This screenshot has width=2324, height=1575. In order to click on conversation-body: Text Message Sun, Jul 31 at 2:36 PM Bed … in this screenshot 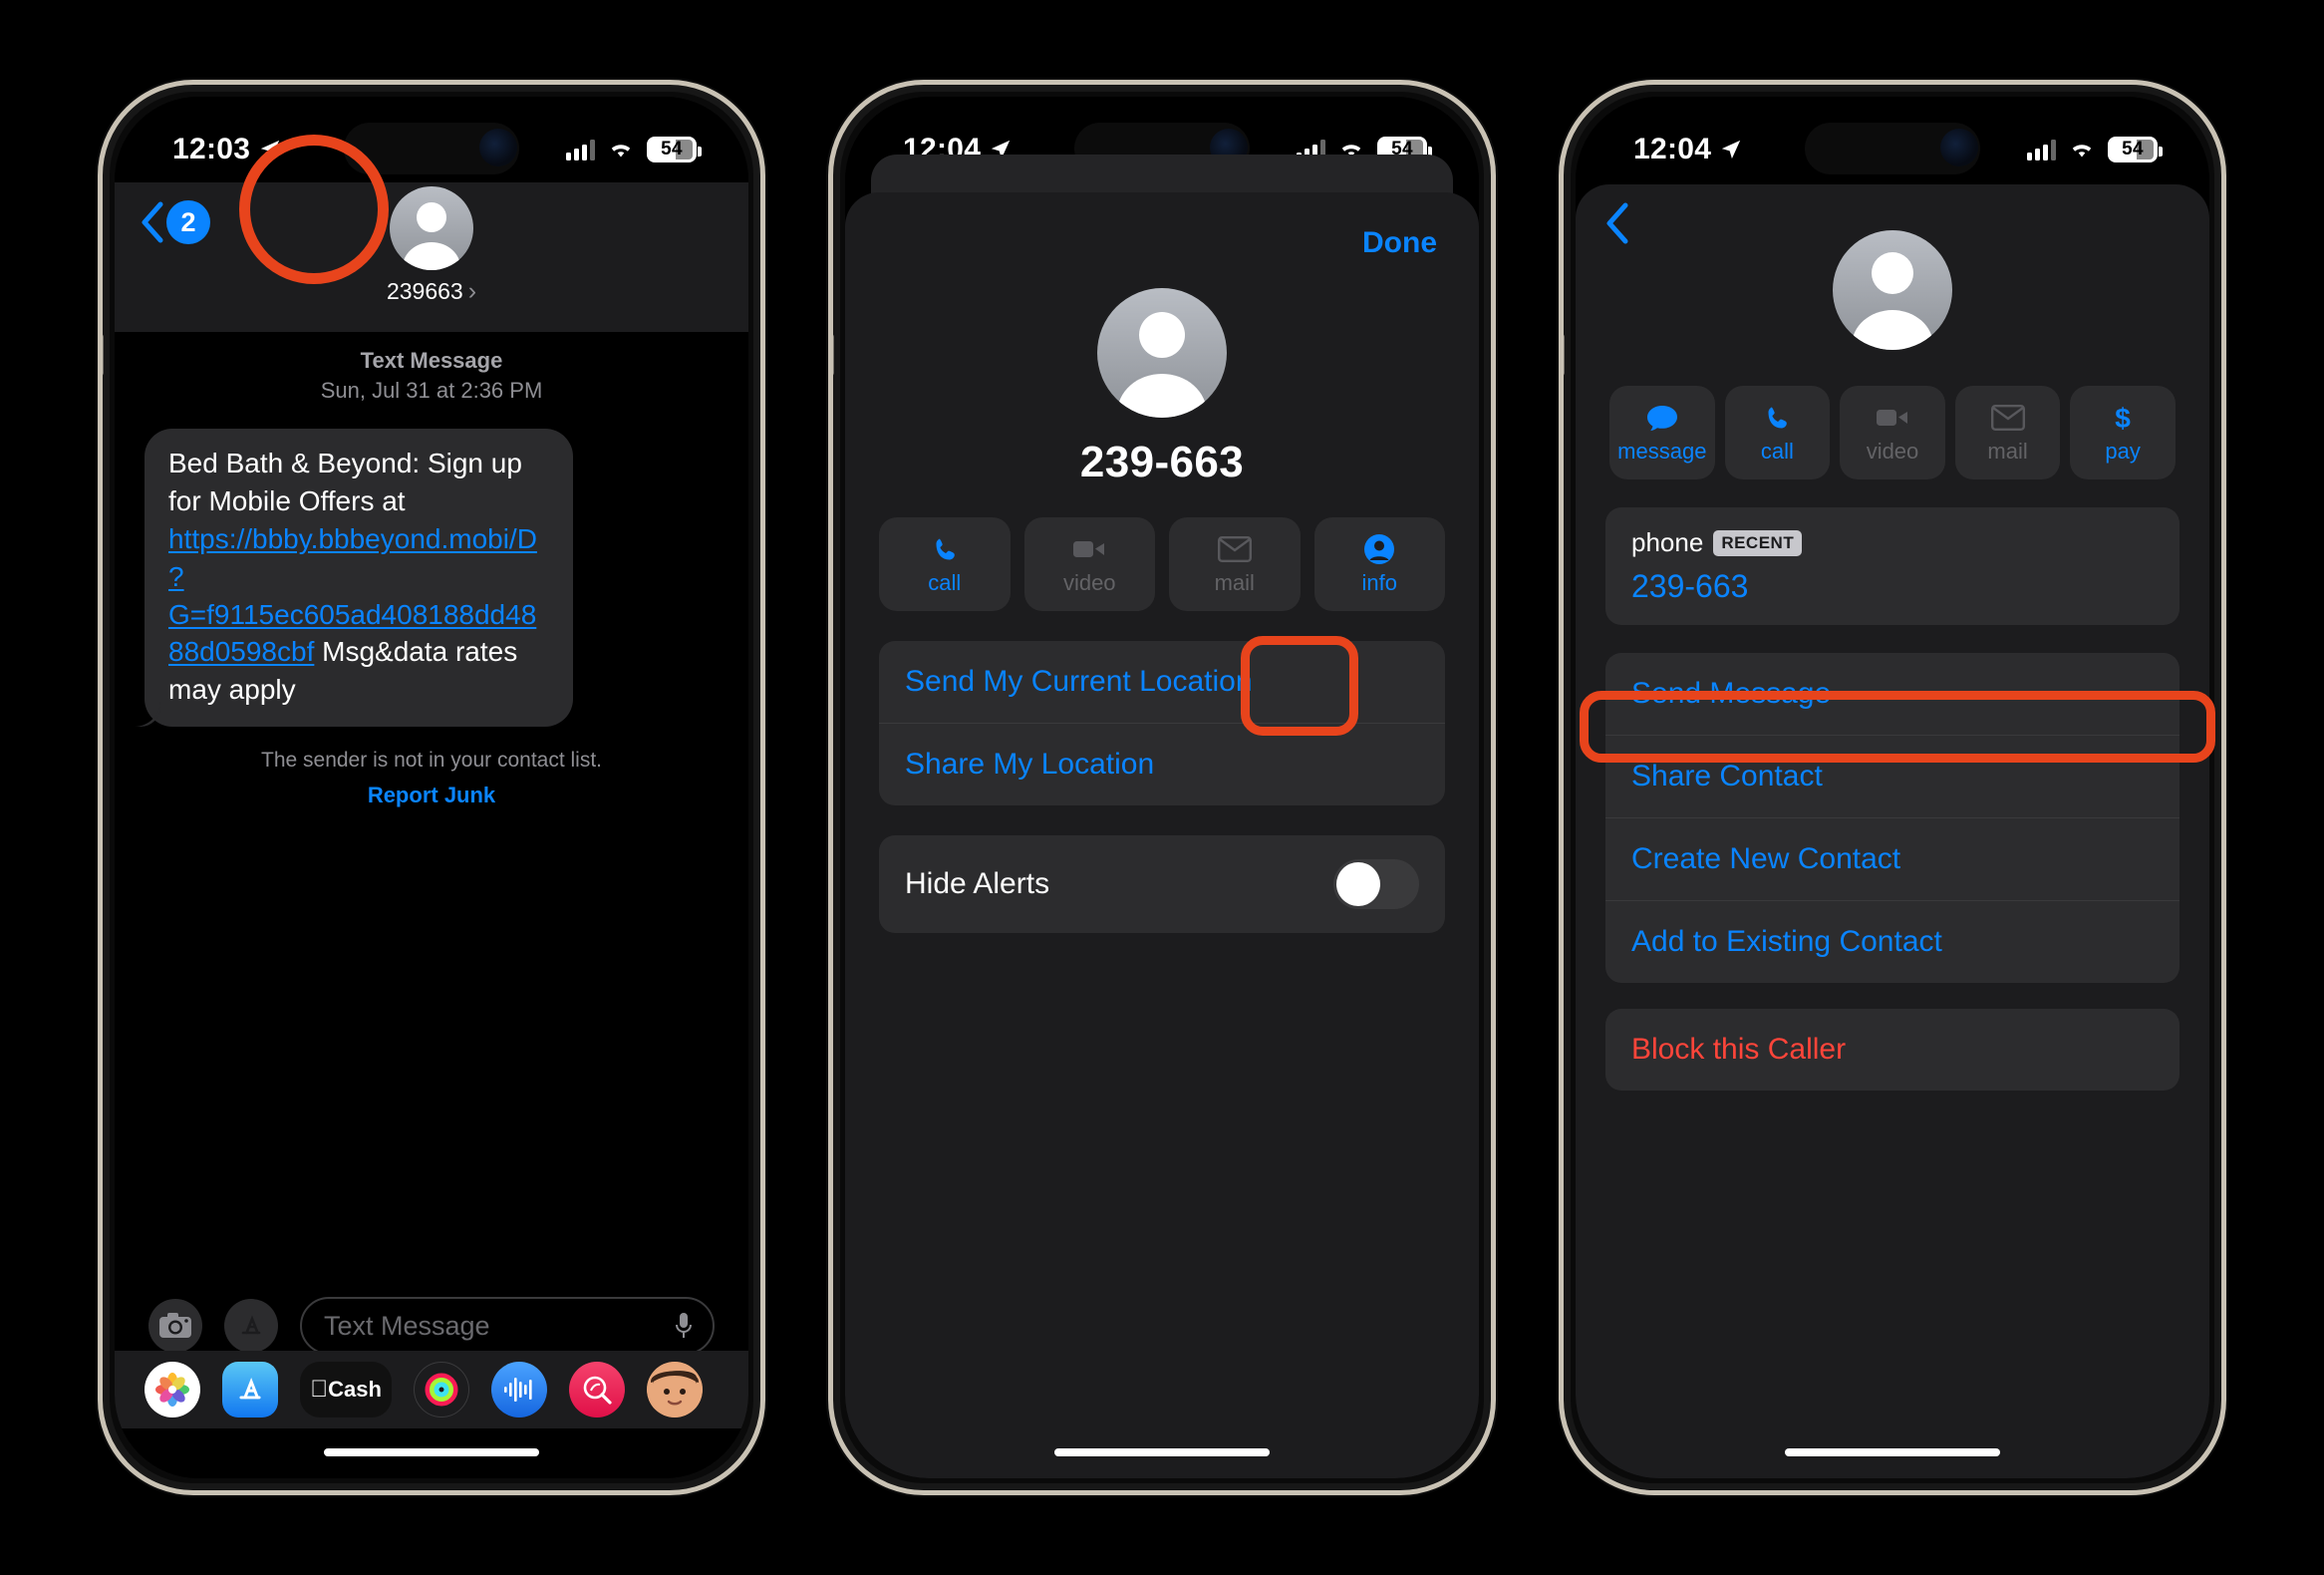, I will do `click(431, 577)`.